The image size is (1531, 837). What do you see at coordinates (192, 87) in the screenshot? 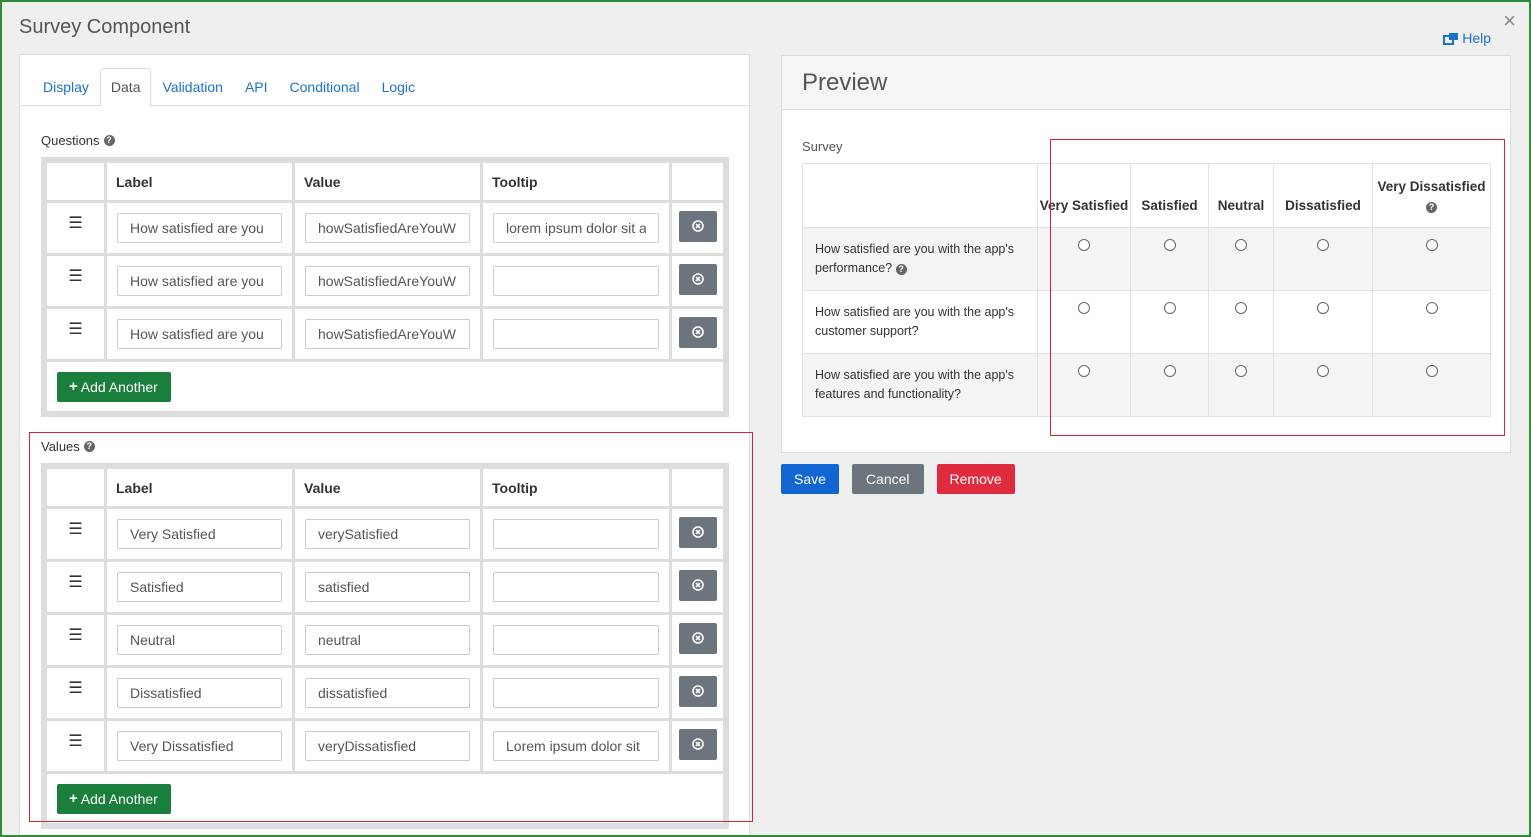
I see `tab-validation: Validation` at bounding box center [192, 87].